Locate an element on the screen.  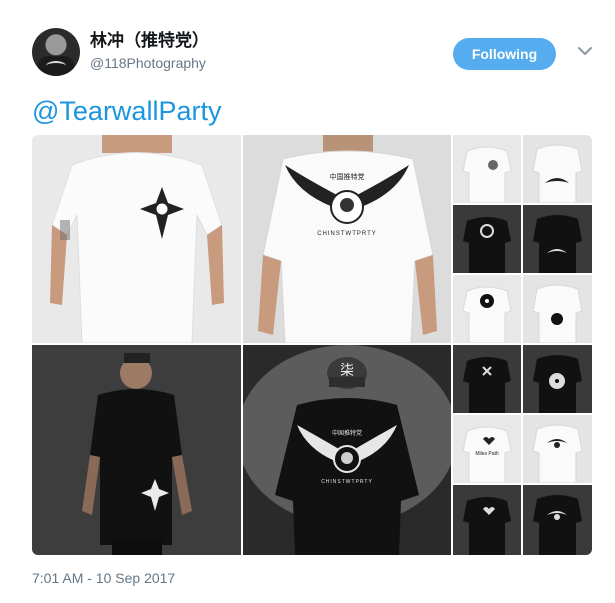
cap-glyph: 柒 is located at coordinates (347, 370).